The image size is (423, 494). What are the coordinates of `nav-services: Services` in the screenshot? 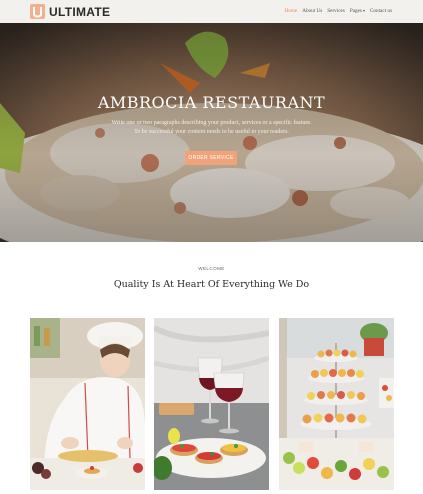 It's located at (336, 11).